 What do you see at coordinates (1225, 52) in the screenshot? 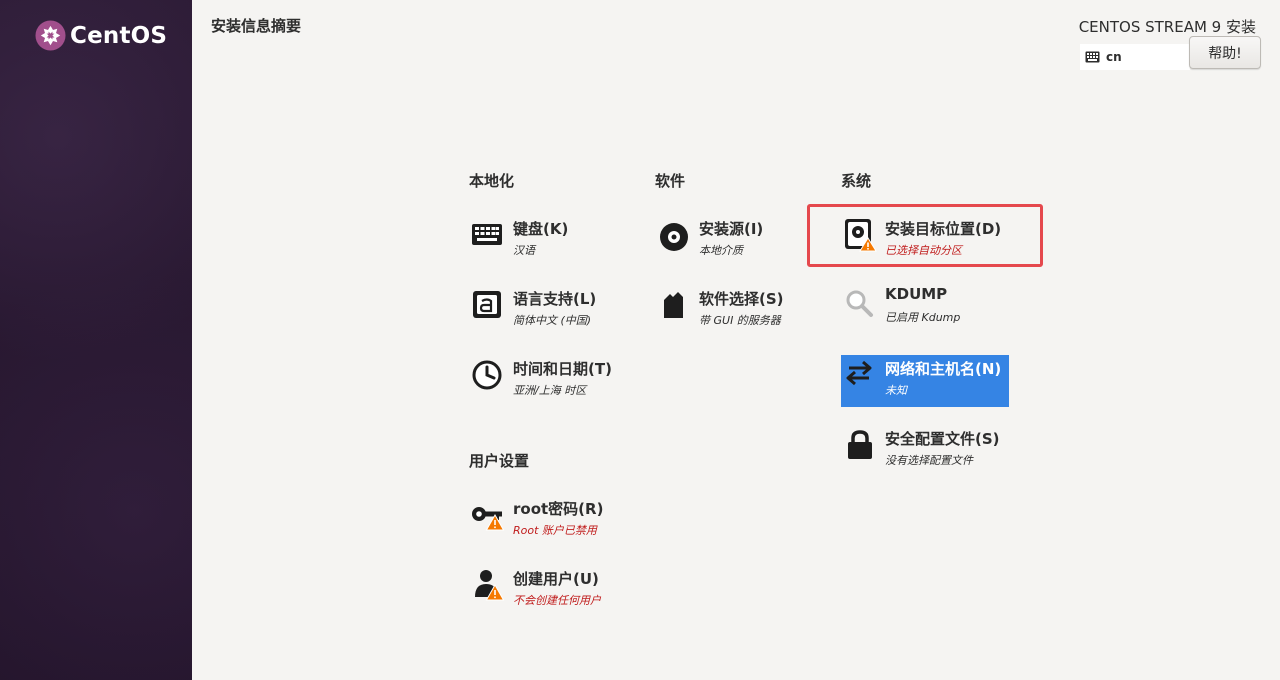
I see `help-button: 帮助!` at bounding box center [1225, 52].